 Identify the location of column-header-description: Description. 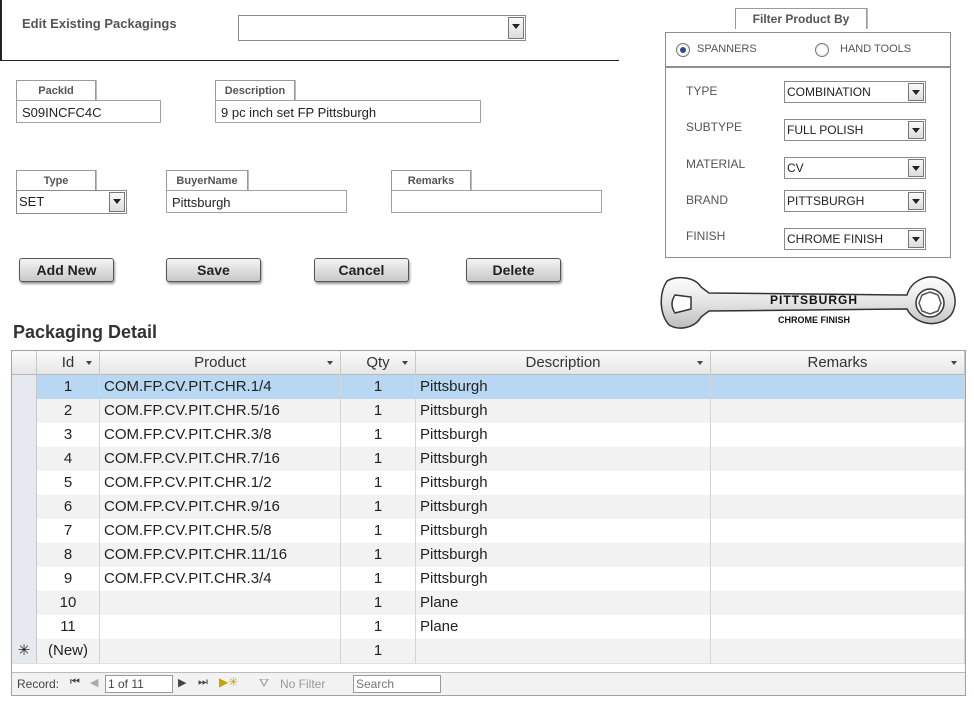
(563, 363).